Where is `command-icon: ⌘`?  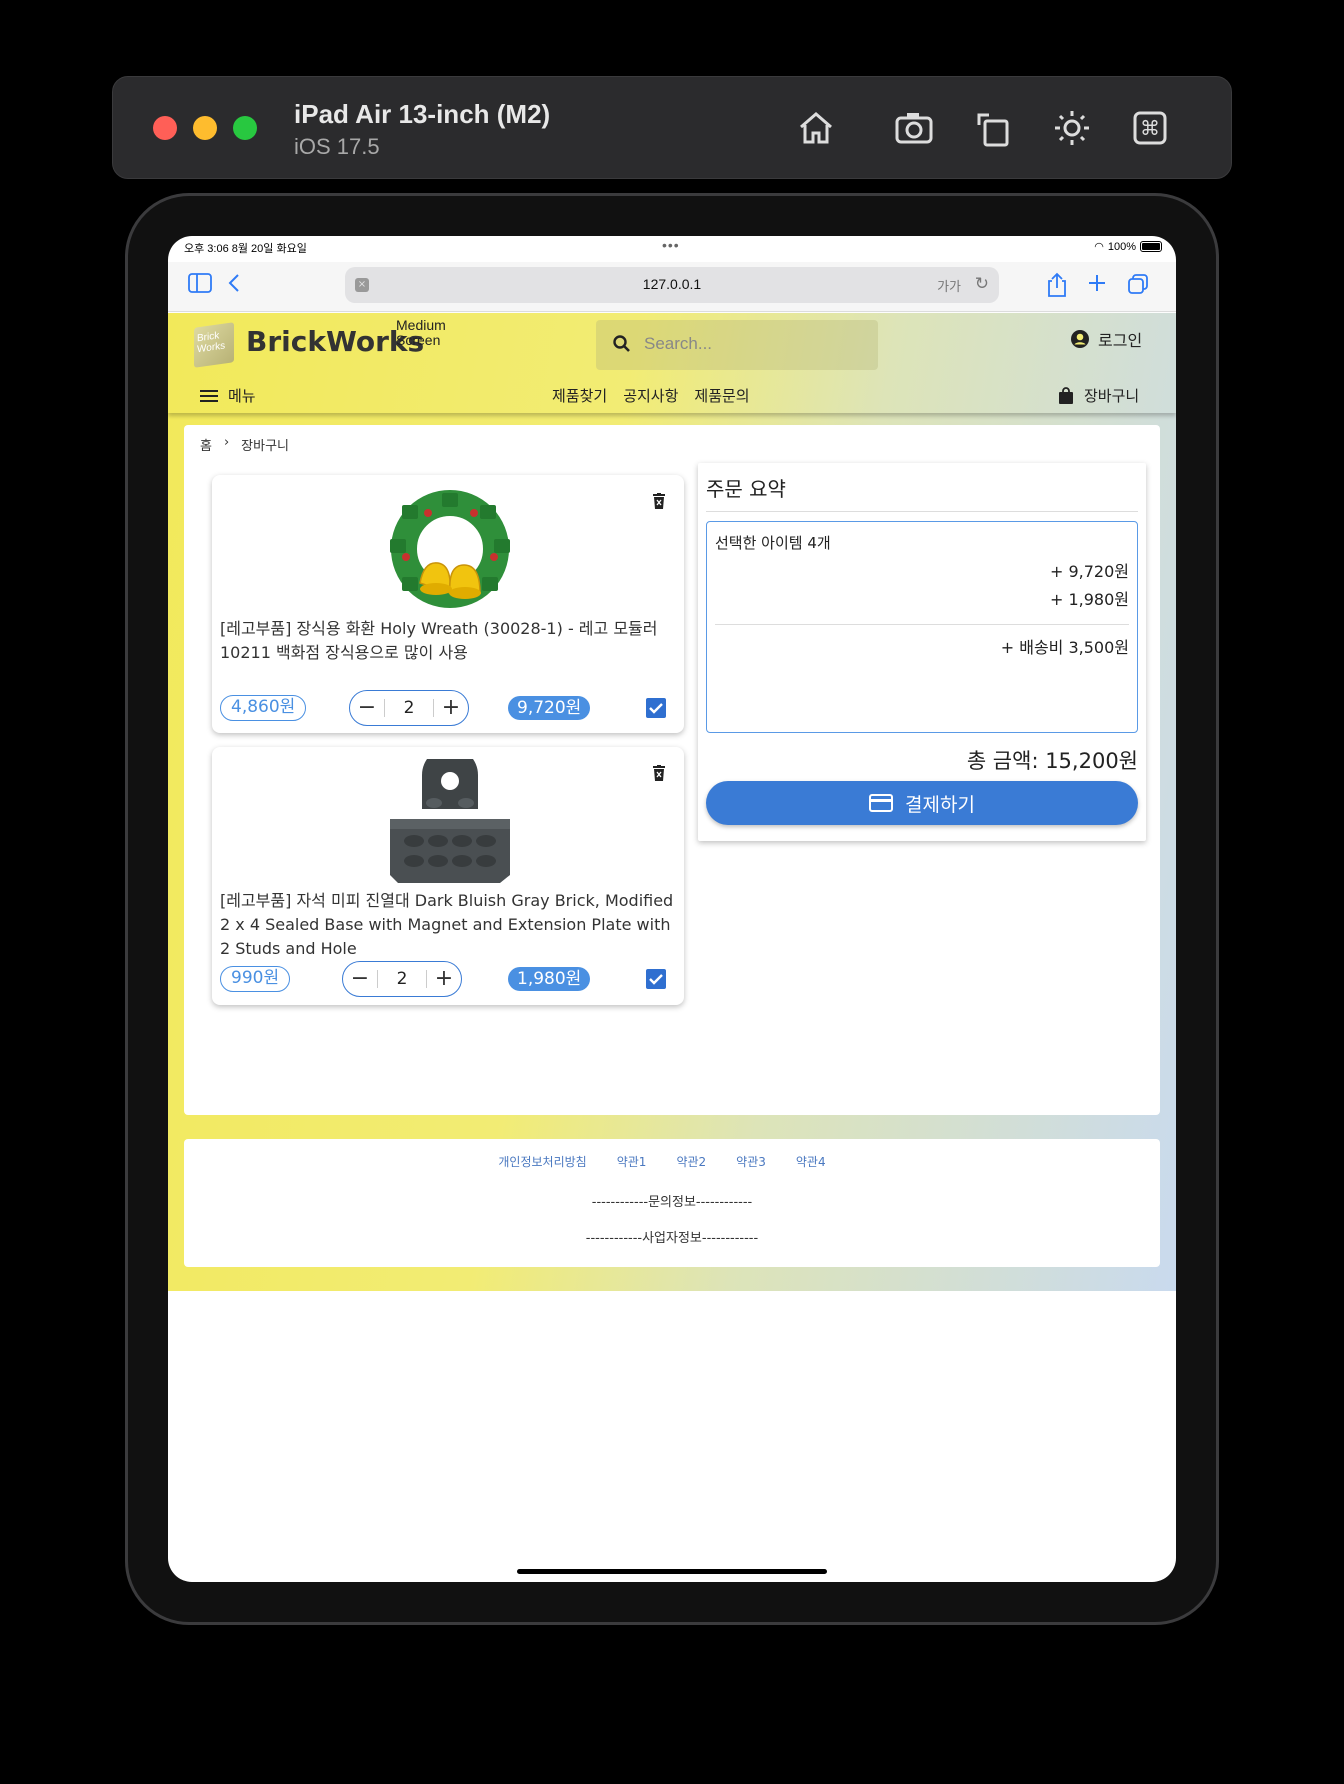 command-icon: ⌘ is located at coordinates (1150, 128).